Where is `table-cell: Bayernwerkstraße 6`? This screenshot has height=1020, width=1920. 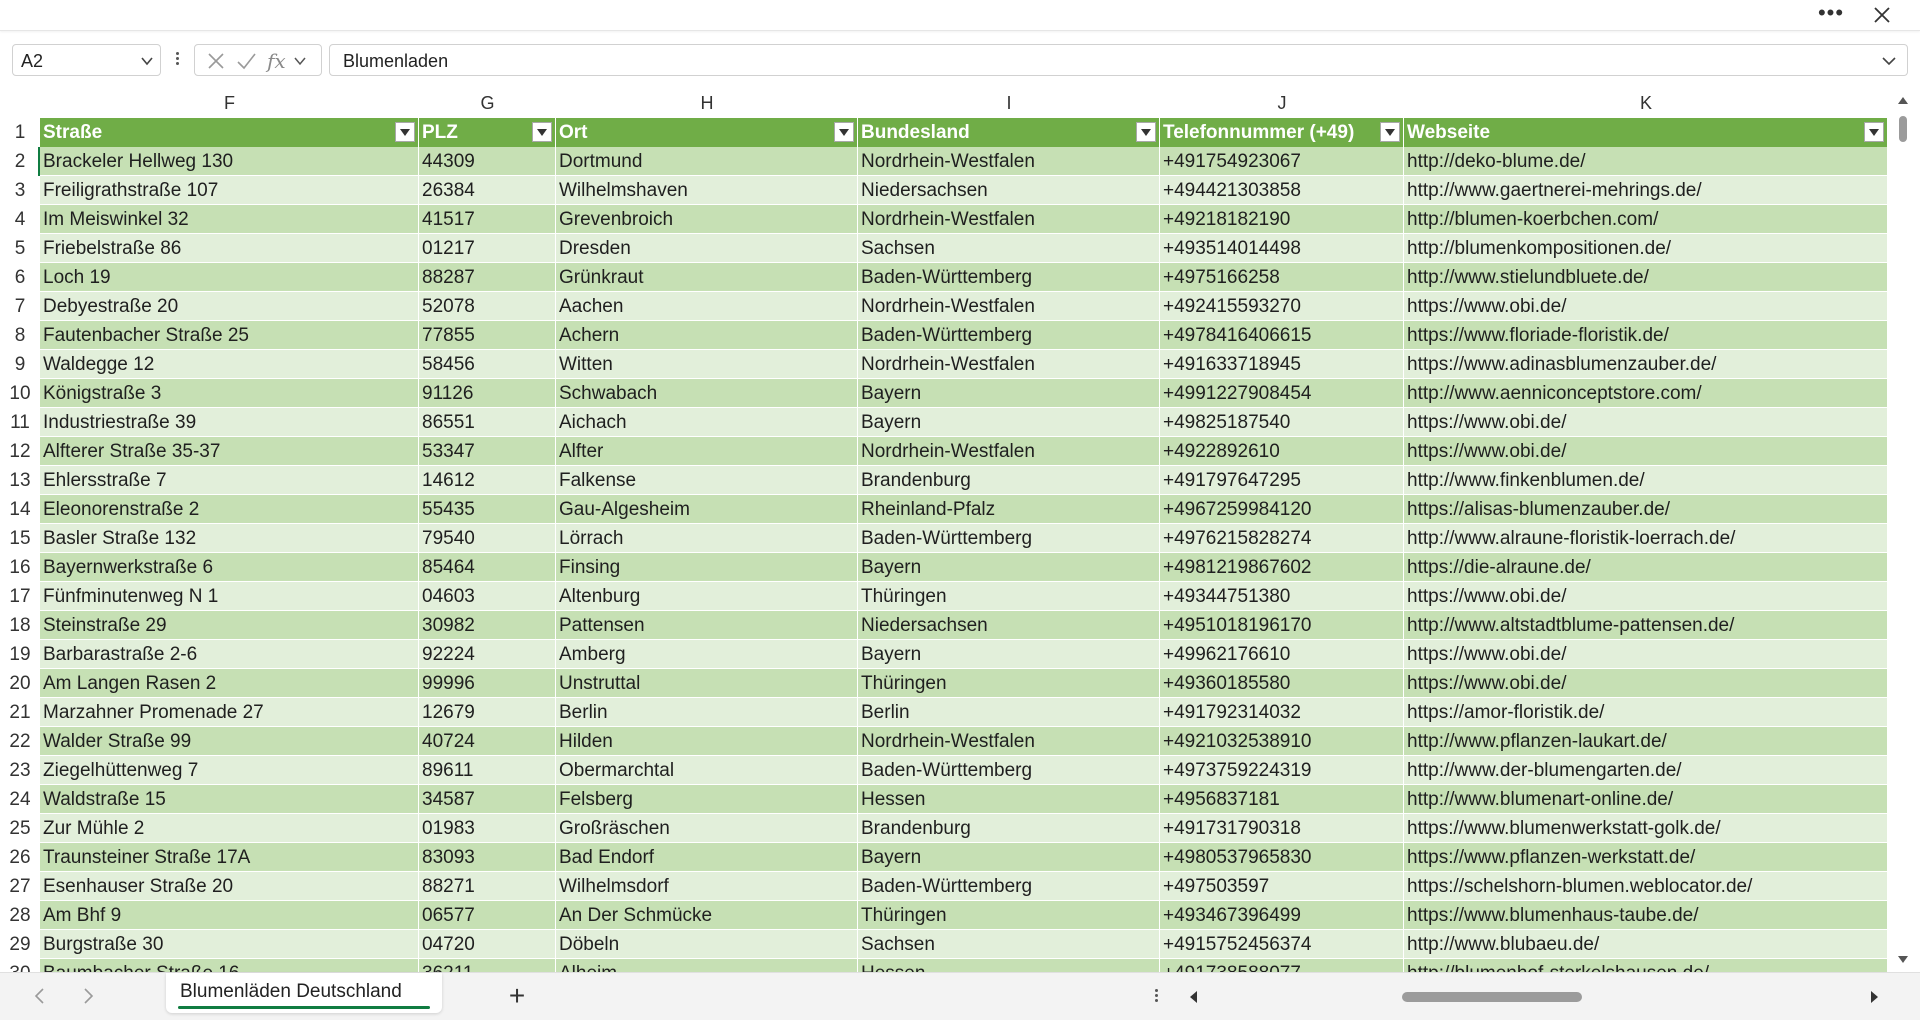
table-cell: Bayernwerkstraße 6 is located at coordinates (229, 567).